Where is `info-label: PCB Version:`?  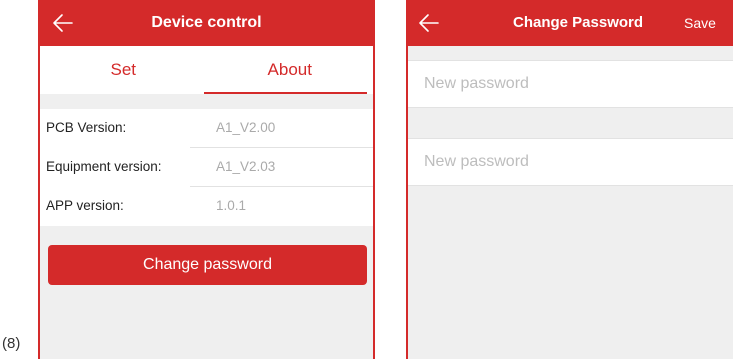
info-label: PCB Version: is located at coordinates (86, 127).